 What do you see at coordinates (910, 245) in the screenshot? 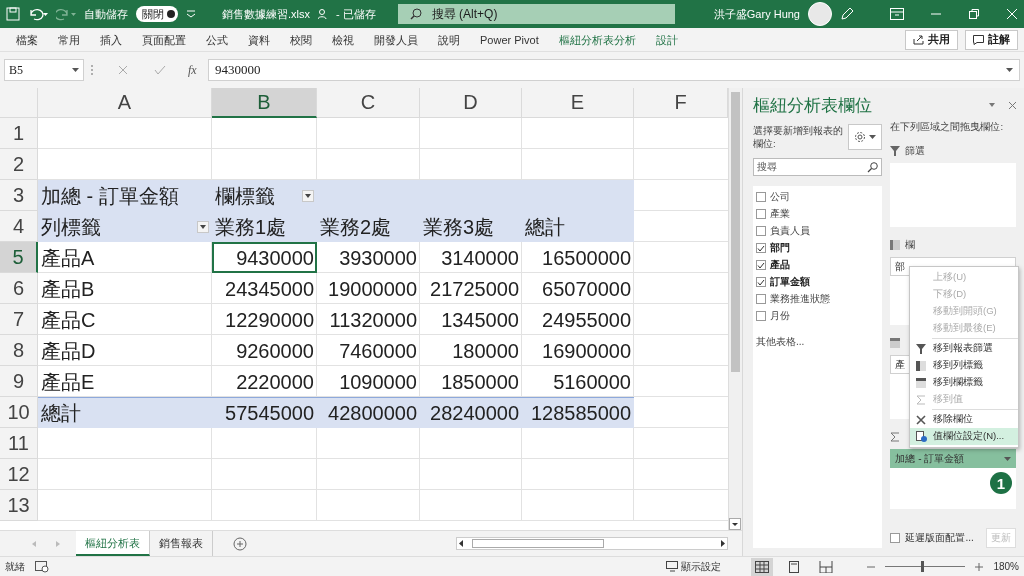
I see `area-label: 欄` at bounding box center [910, 245].